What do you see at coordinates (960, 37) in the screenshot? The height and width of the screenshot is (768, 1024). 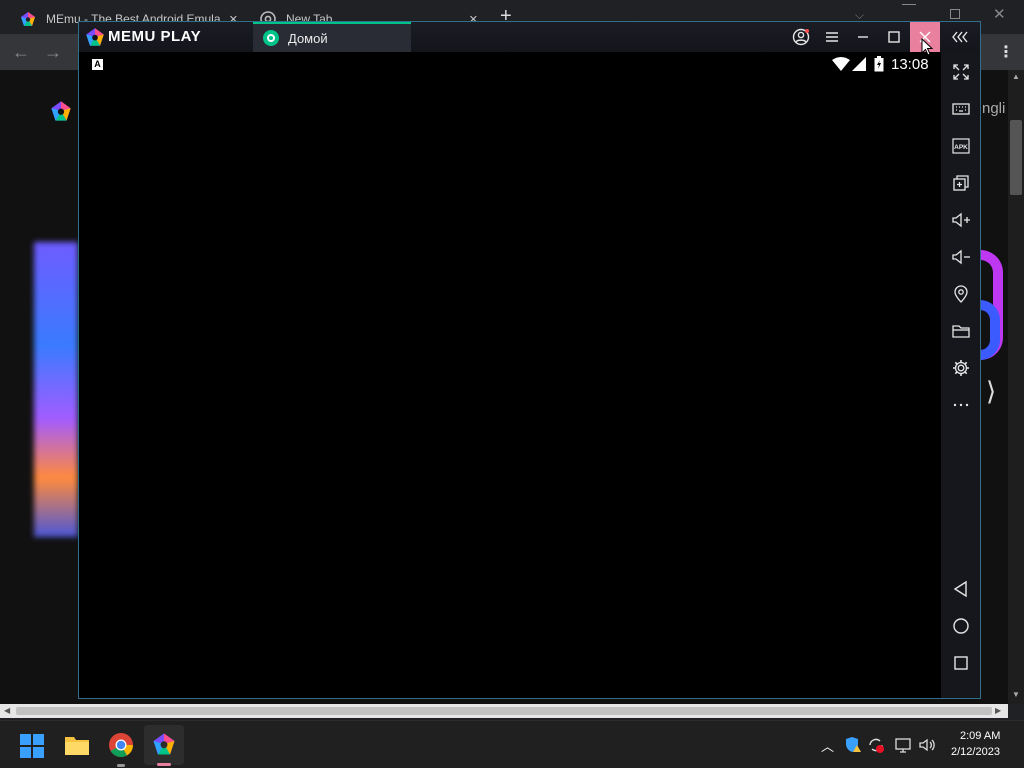 I see `collapse-sidebar-icon` at bounding box center [960, 37].